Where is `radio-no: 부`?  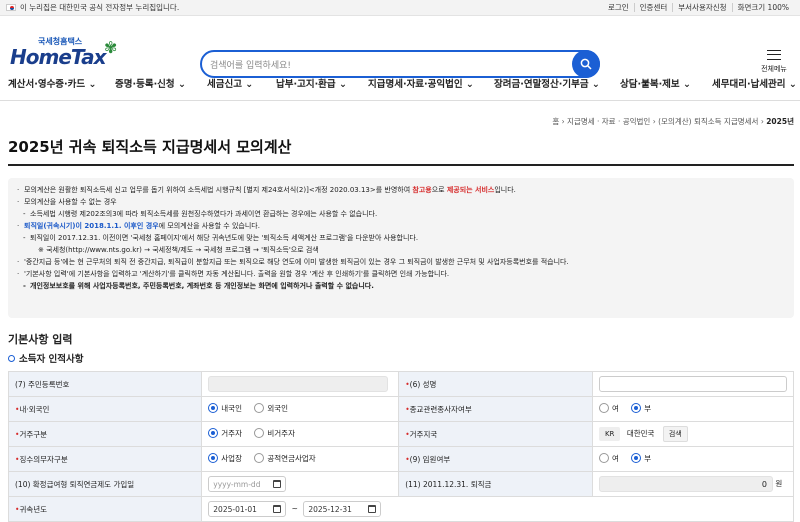
radio-no: 부 is located at coordinates (641, 408).